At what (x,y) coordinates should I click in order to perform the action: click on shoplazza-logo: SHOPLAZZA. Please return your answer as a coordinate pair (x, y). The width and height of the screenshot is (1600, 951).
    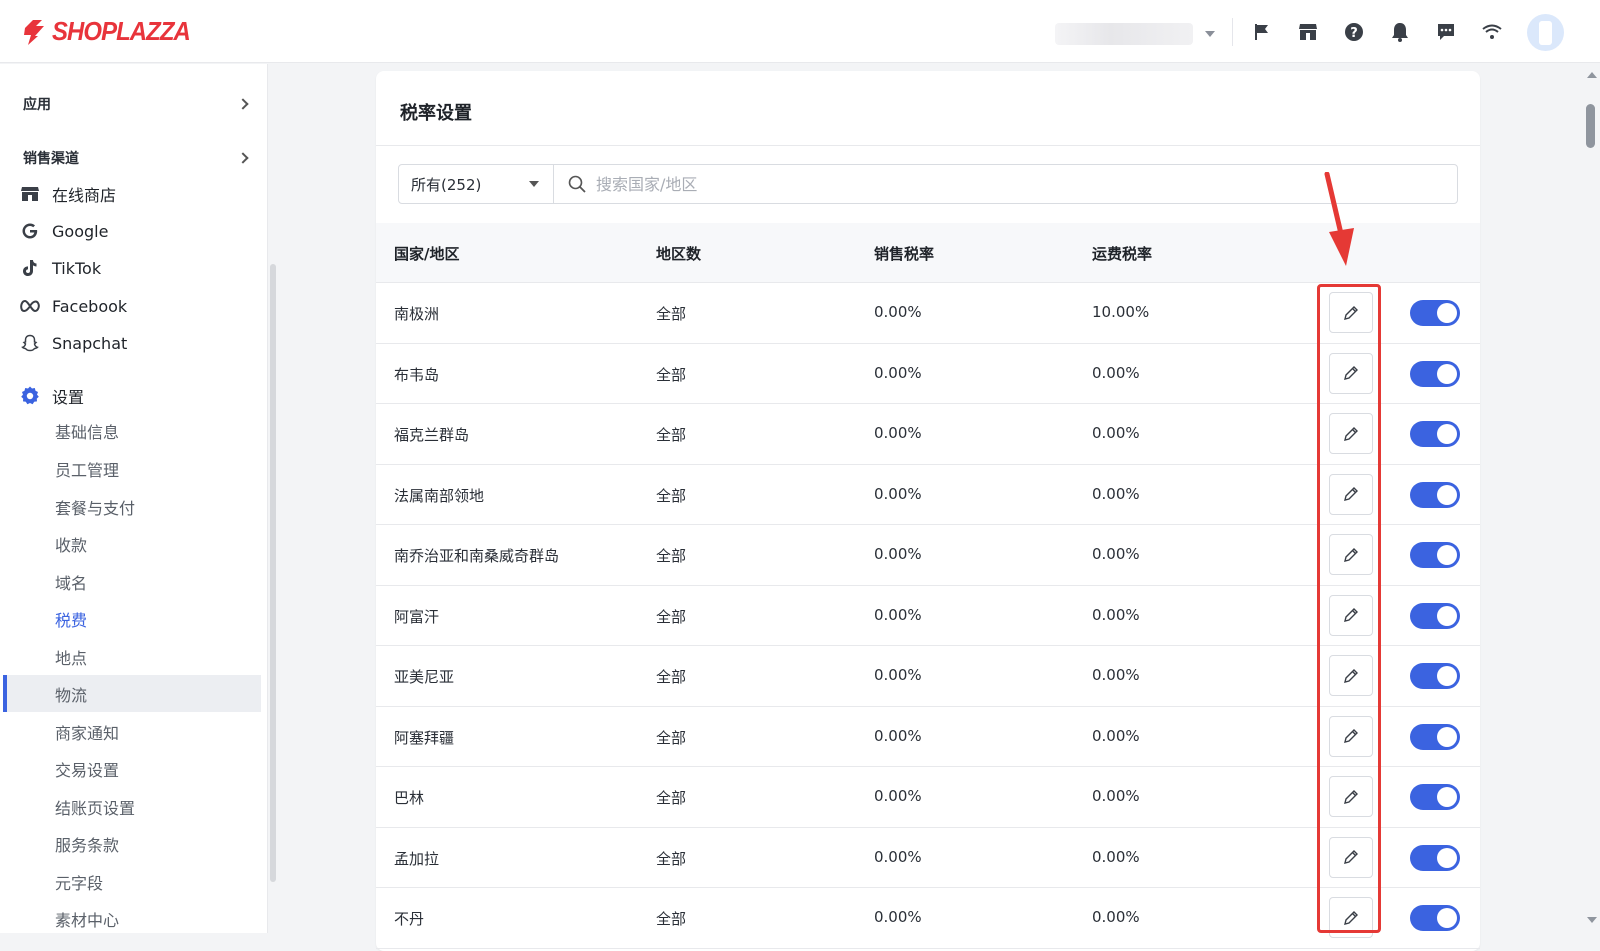
    Looking at the image, I should click on (112, 31).